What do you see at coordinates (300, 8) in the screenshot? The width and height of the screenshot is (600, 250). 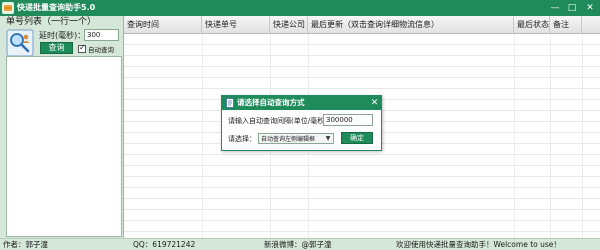 I see `title-bar: 快递批量查询助手5.0 — □ ✕` at bounding box center [300, 8].